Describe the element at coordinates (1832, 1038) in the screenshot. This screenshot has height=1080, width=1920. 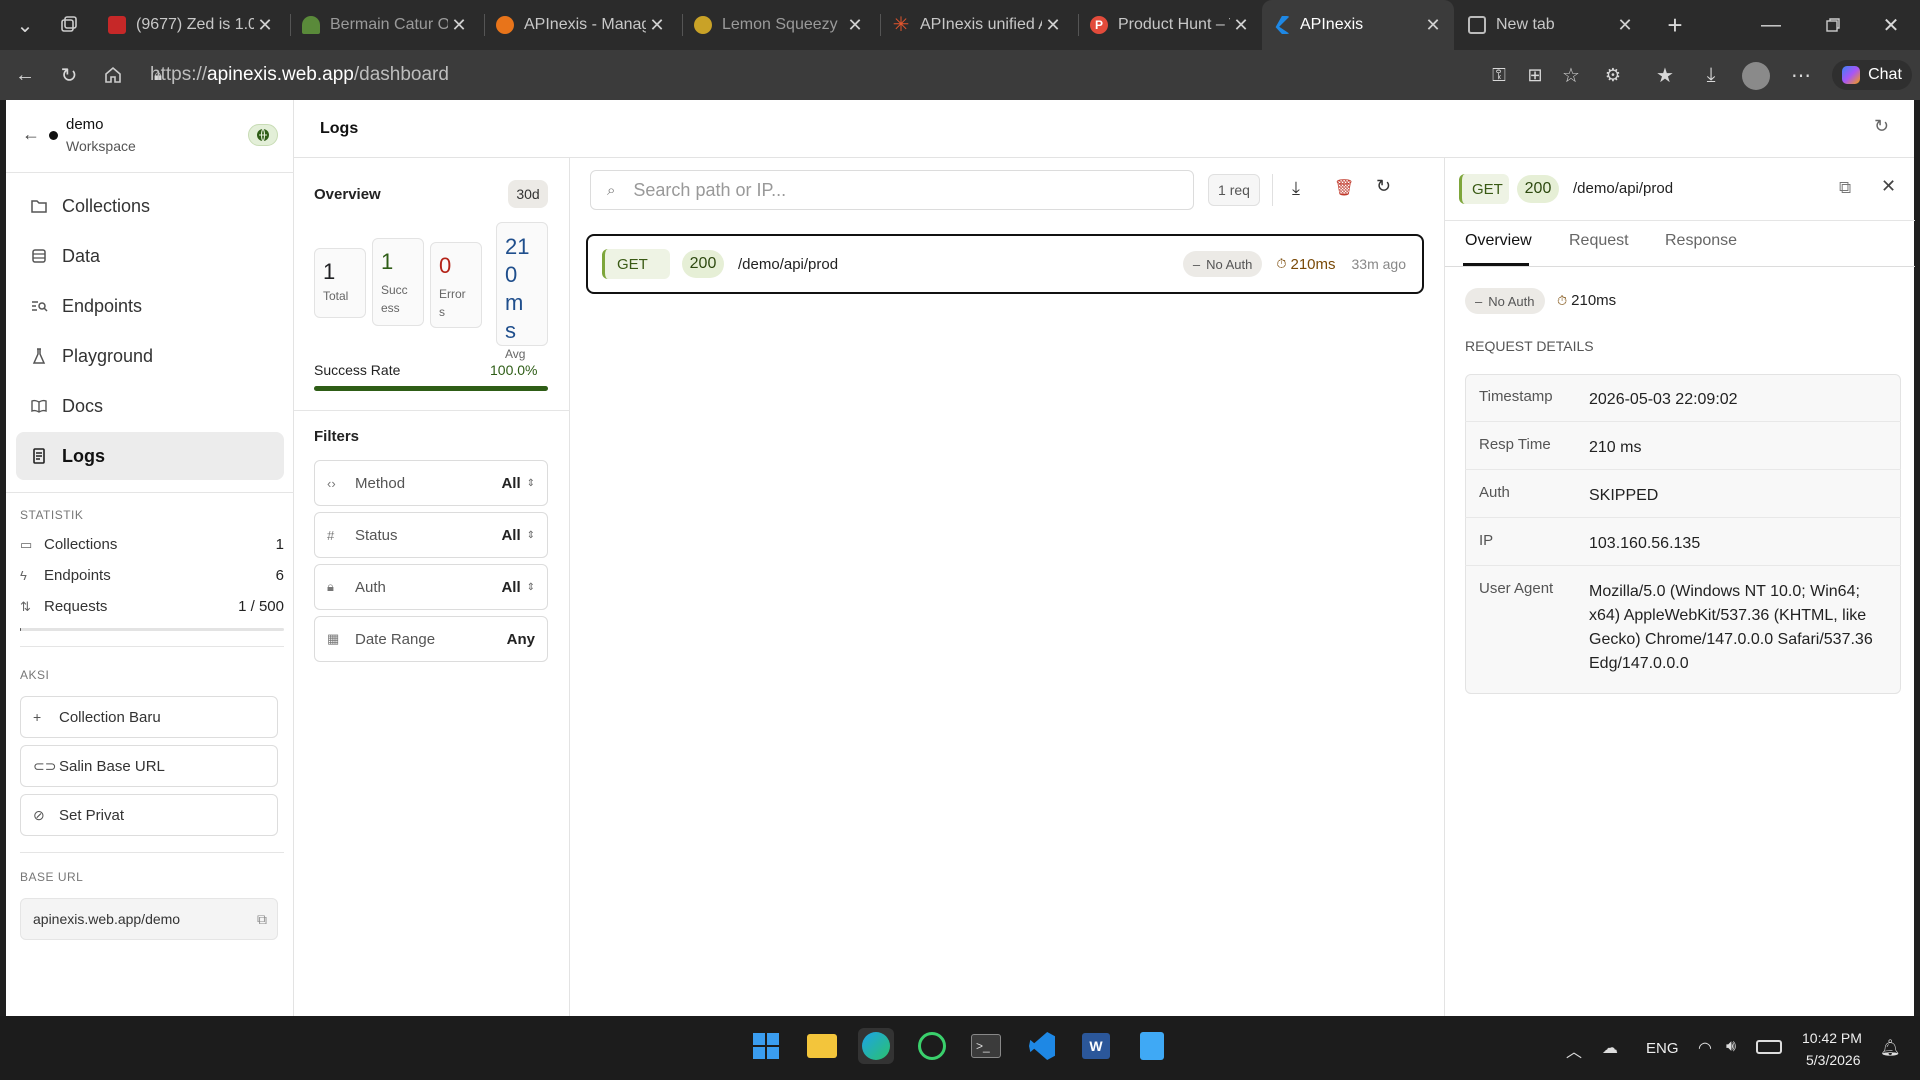
I see `clock-time: 10:42 PM` at that location.